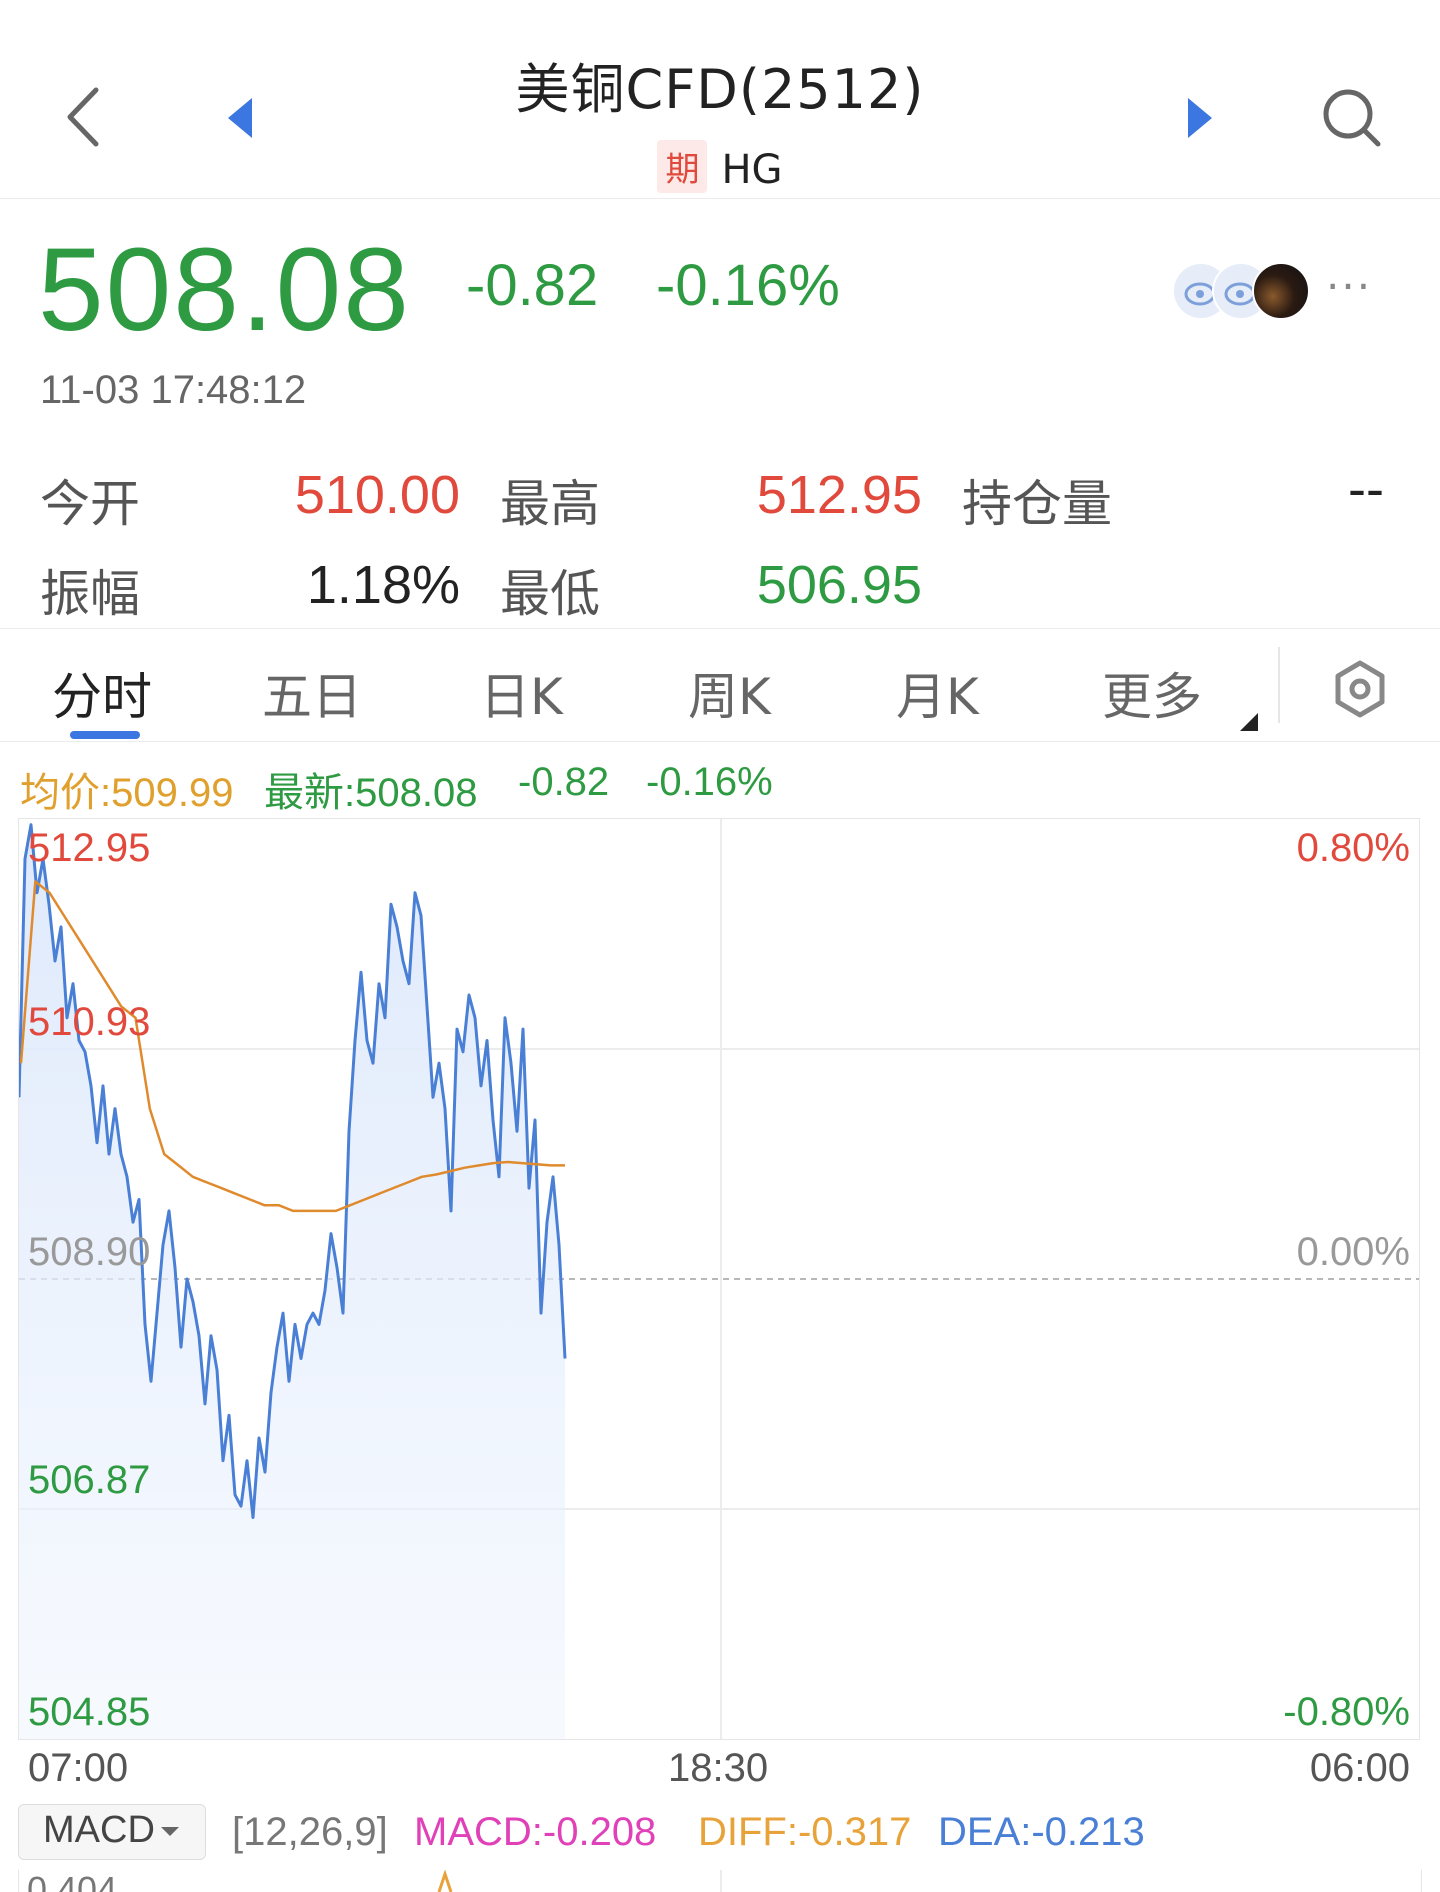  Describe the element at coordinates (839, 585) in the screenshot. I see `low-value: 506.95` at that location.